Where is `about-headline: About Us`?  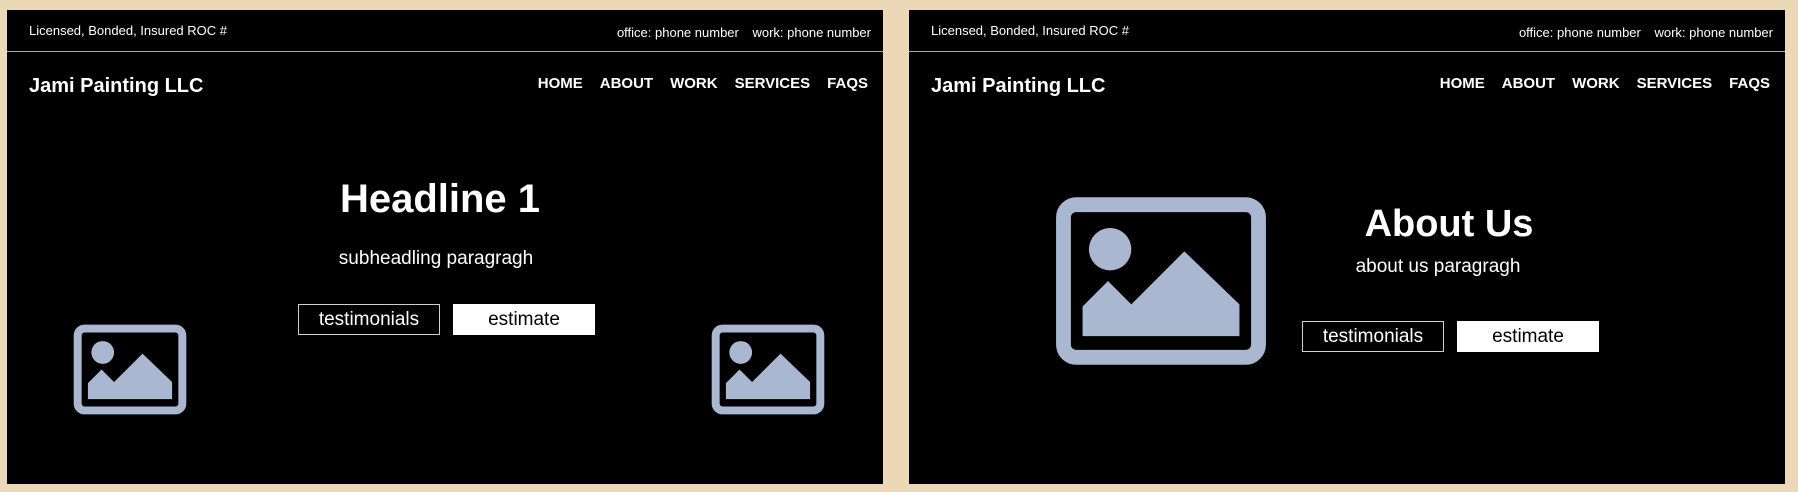 about-headline: About Us is located at coordinates (1449, 224).